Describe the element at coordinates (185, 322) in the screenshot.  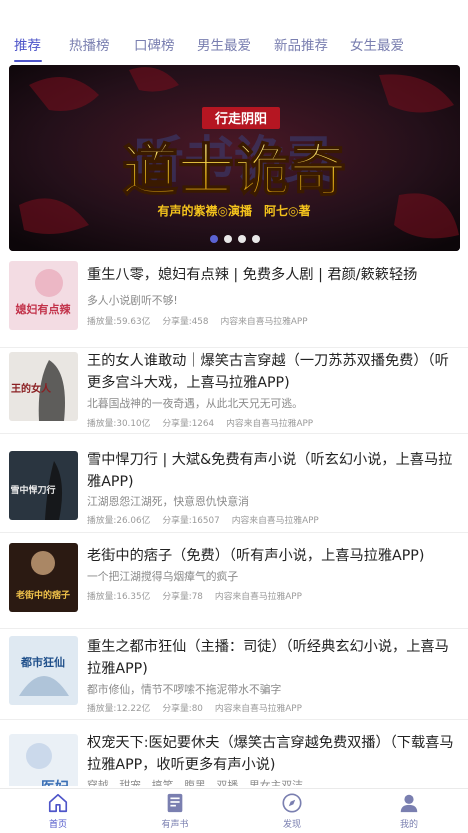
I see `share-count: 分享量:458` at that location.